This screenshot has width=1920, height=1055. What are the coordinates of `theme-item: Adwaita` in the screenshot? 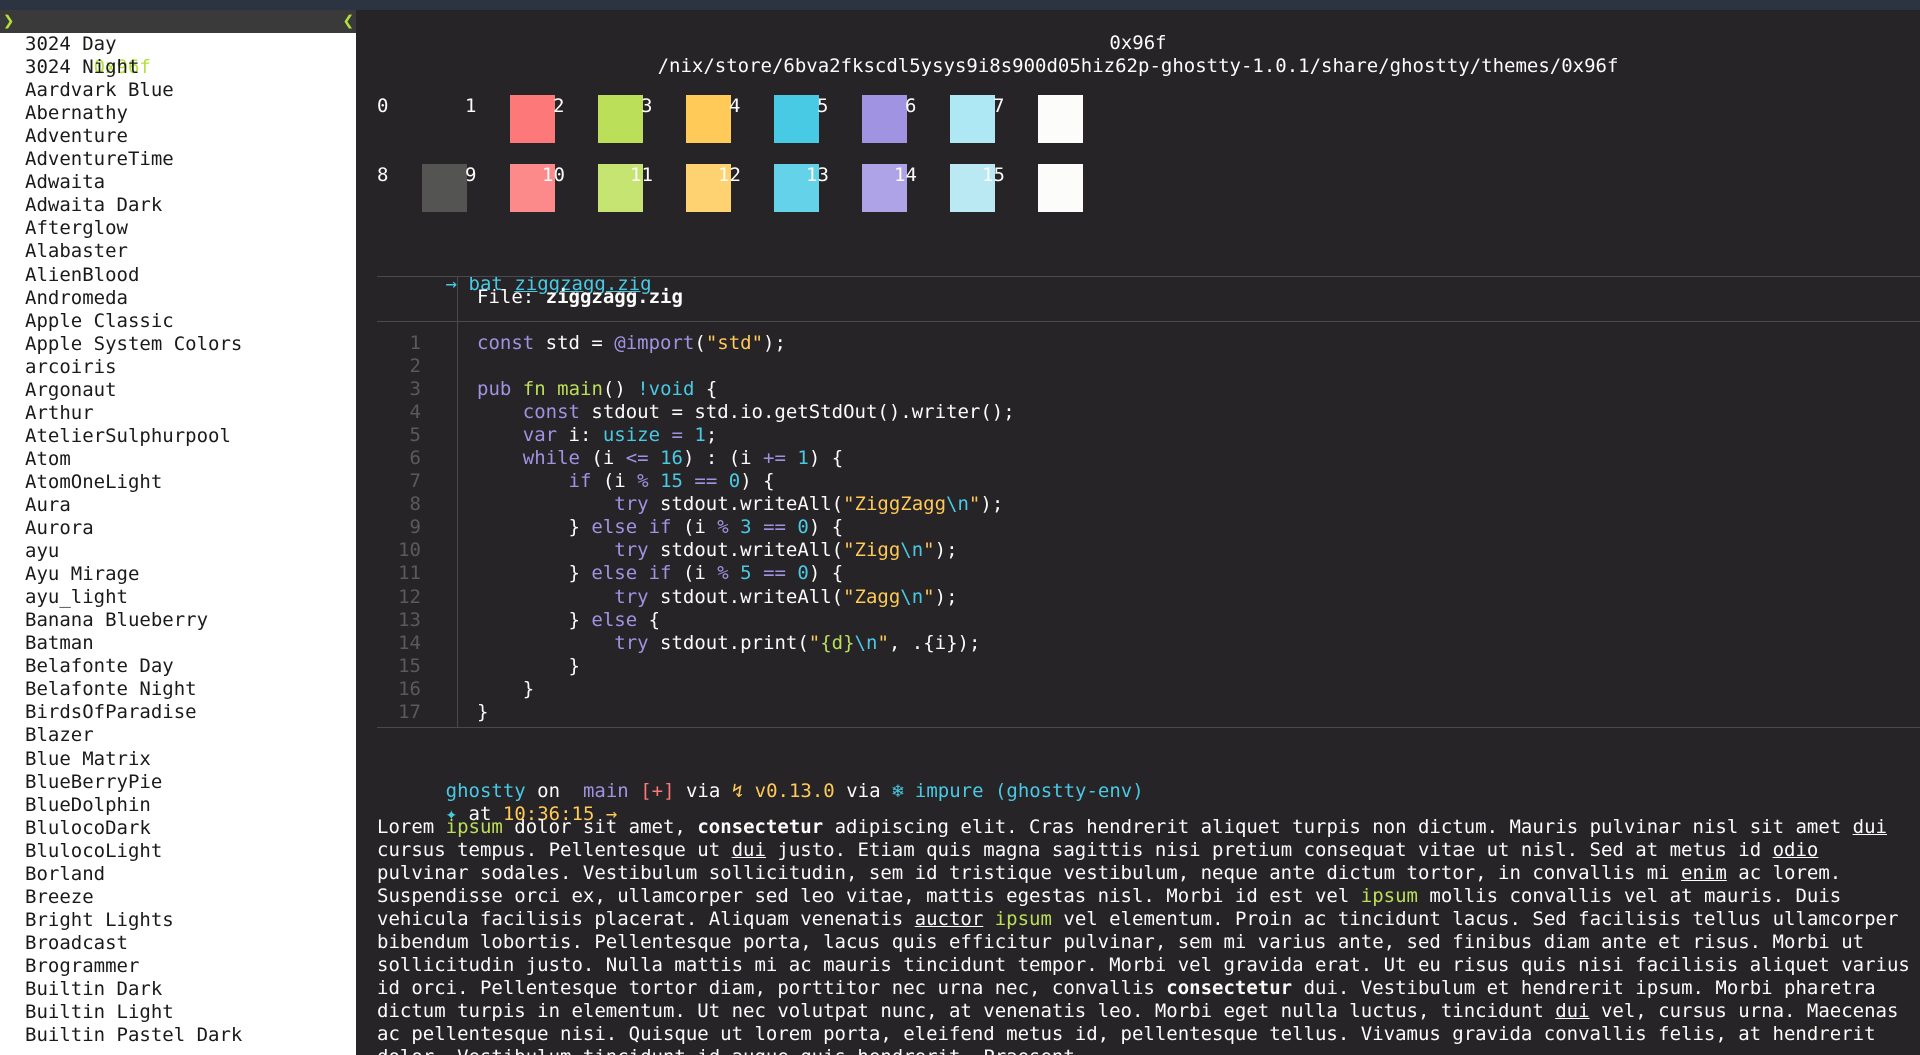 It's located at (178, 182).